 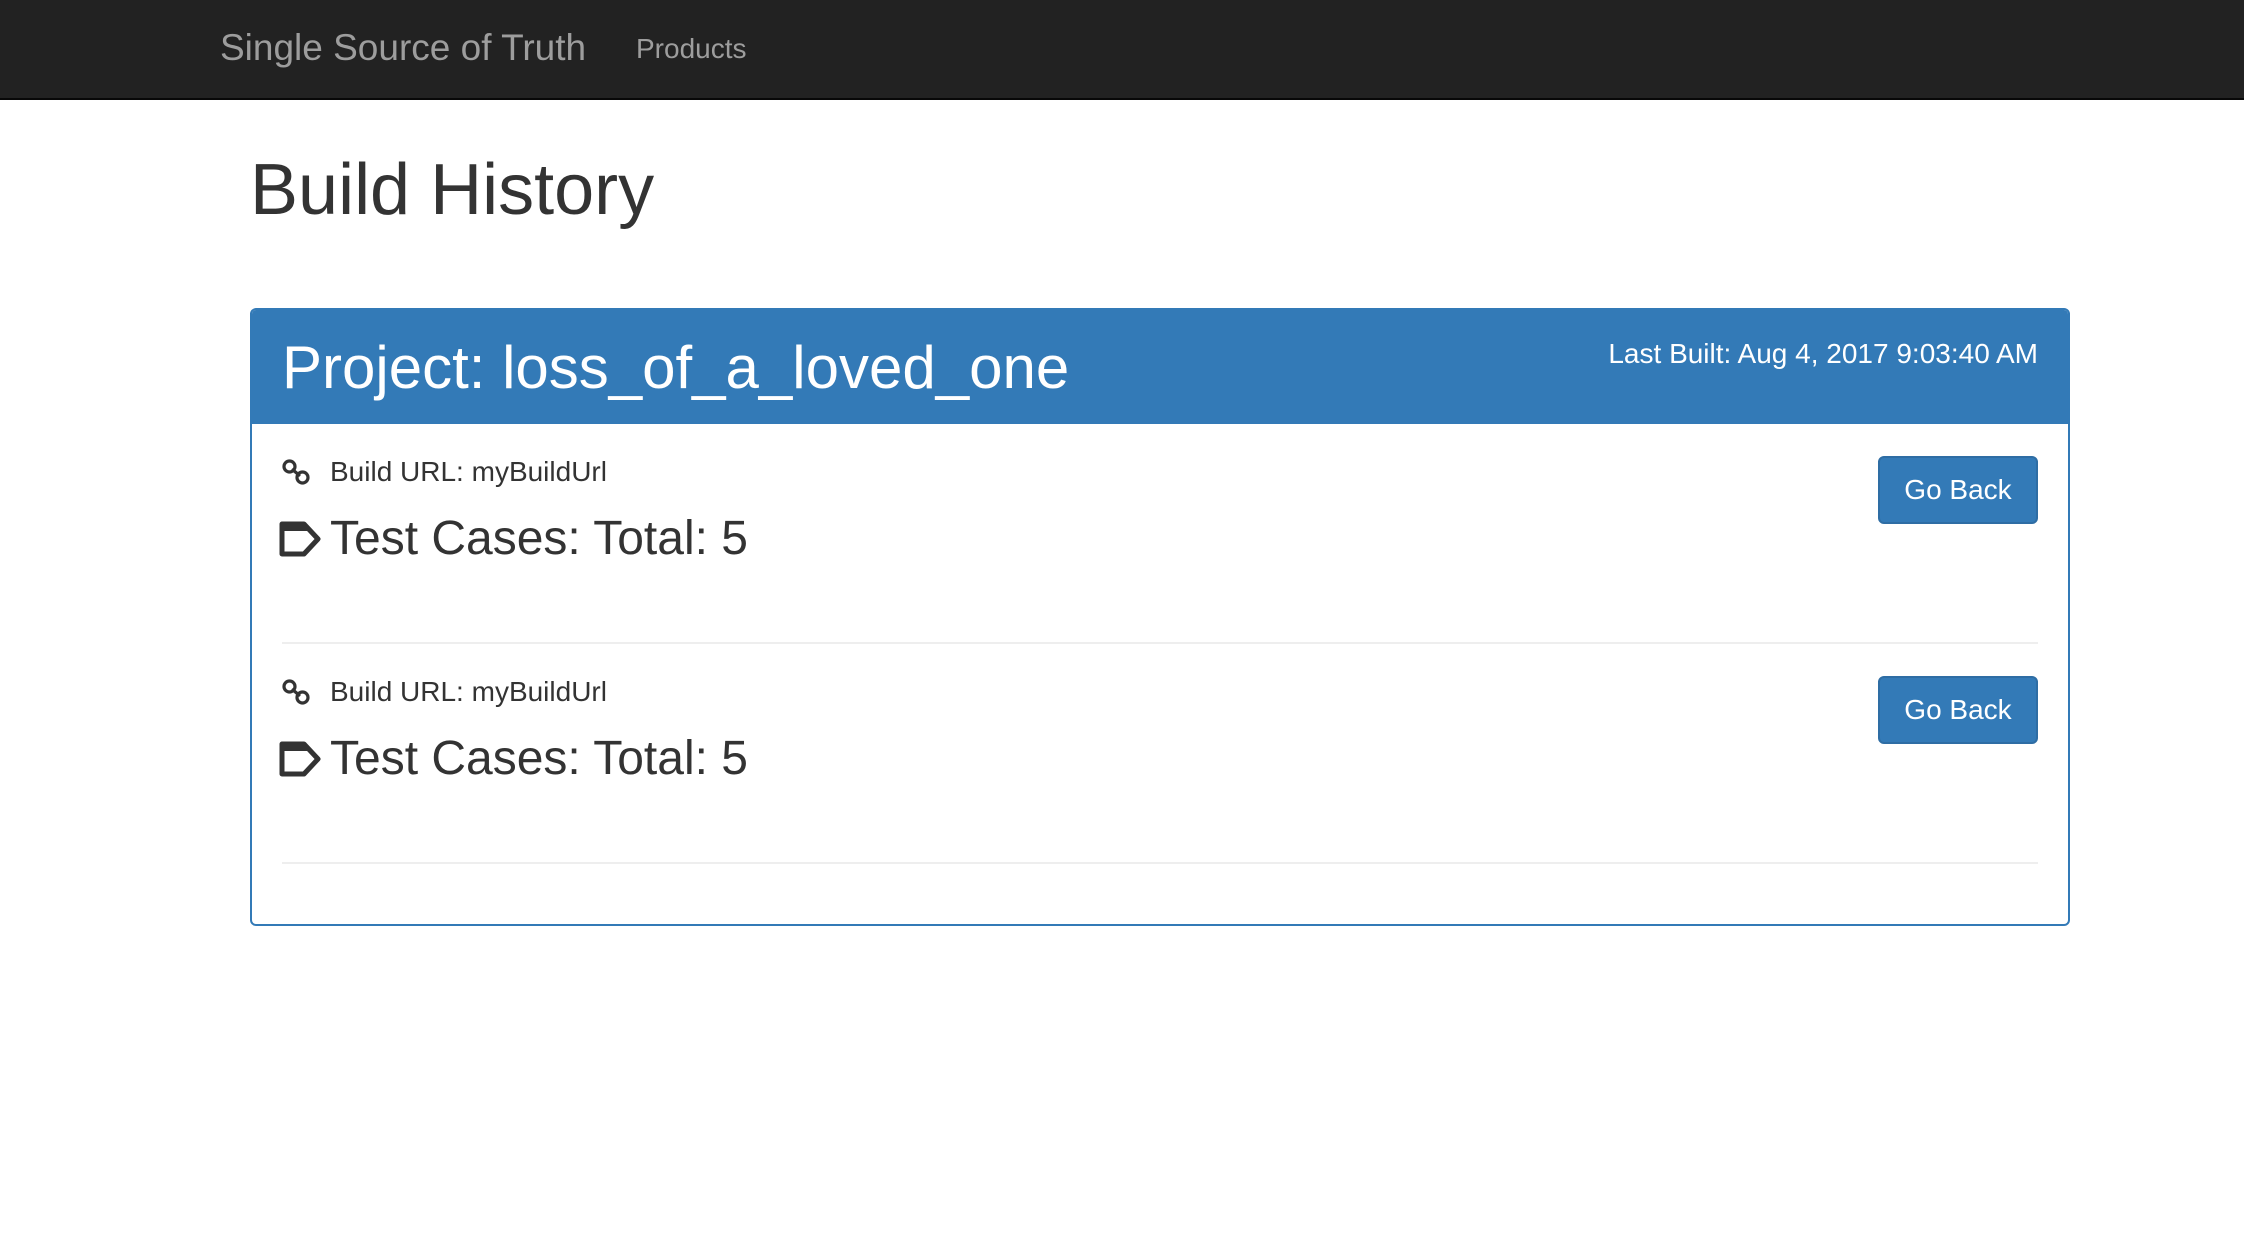 What do you see at coordinates (452, 190) in the screenshot?
I see `page-title: Build History` at bounding box center [452, 190].